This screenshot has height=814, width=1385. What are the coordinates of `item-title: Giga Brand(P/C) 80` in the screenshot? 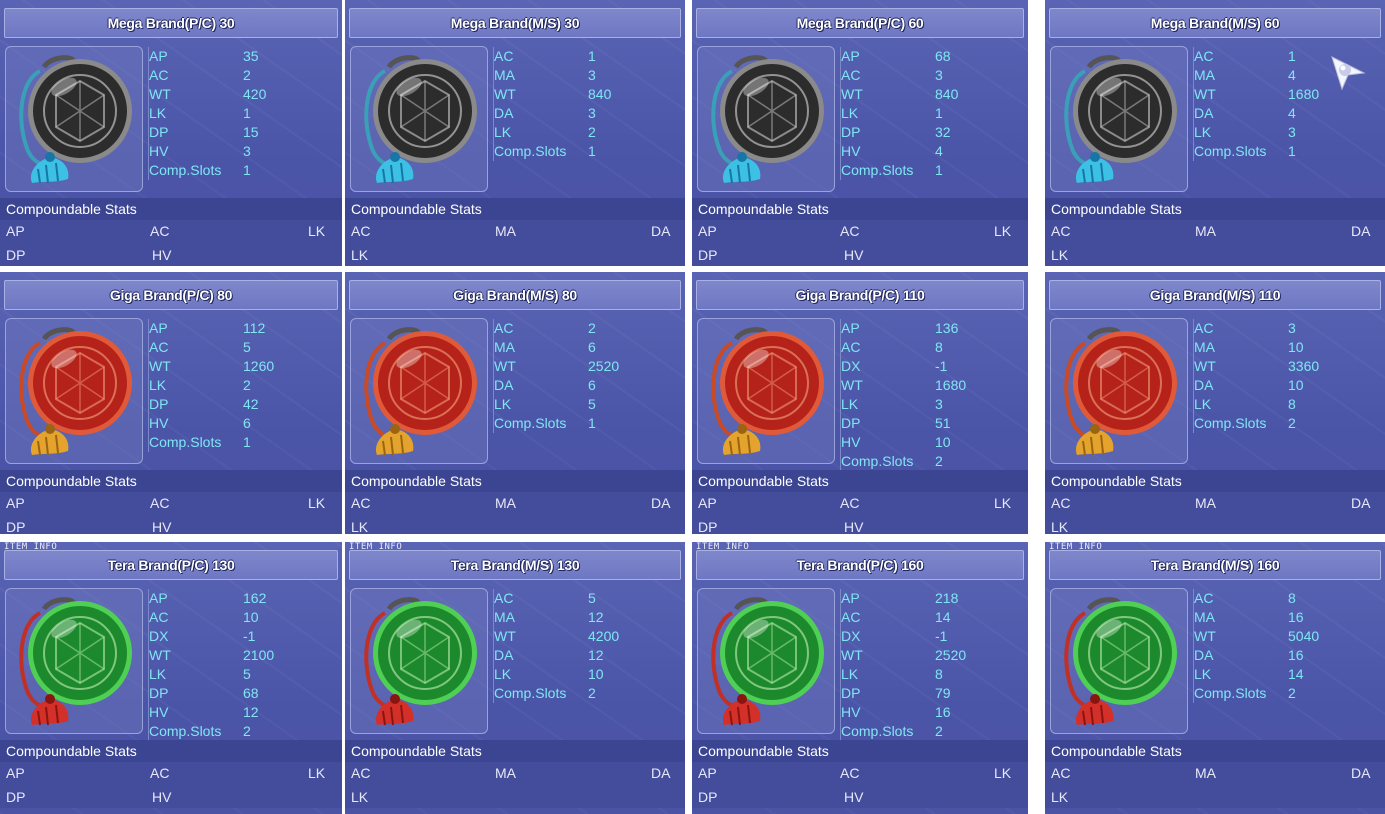 It's located at (171, 295).